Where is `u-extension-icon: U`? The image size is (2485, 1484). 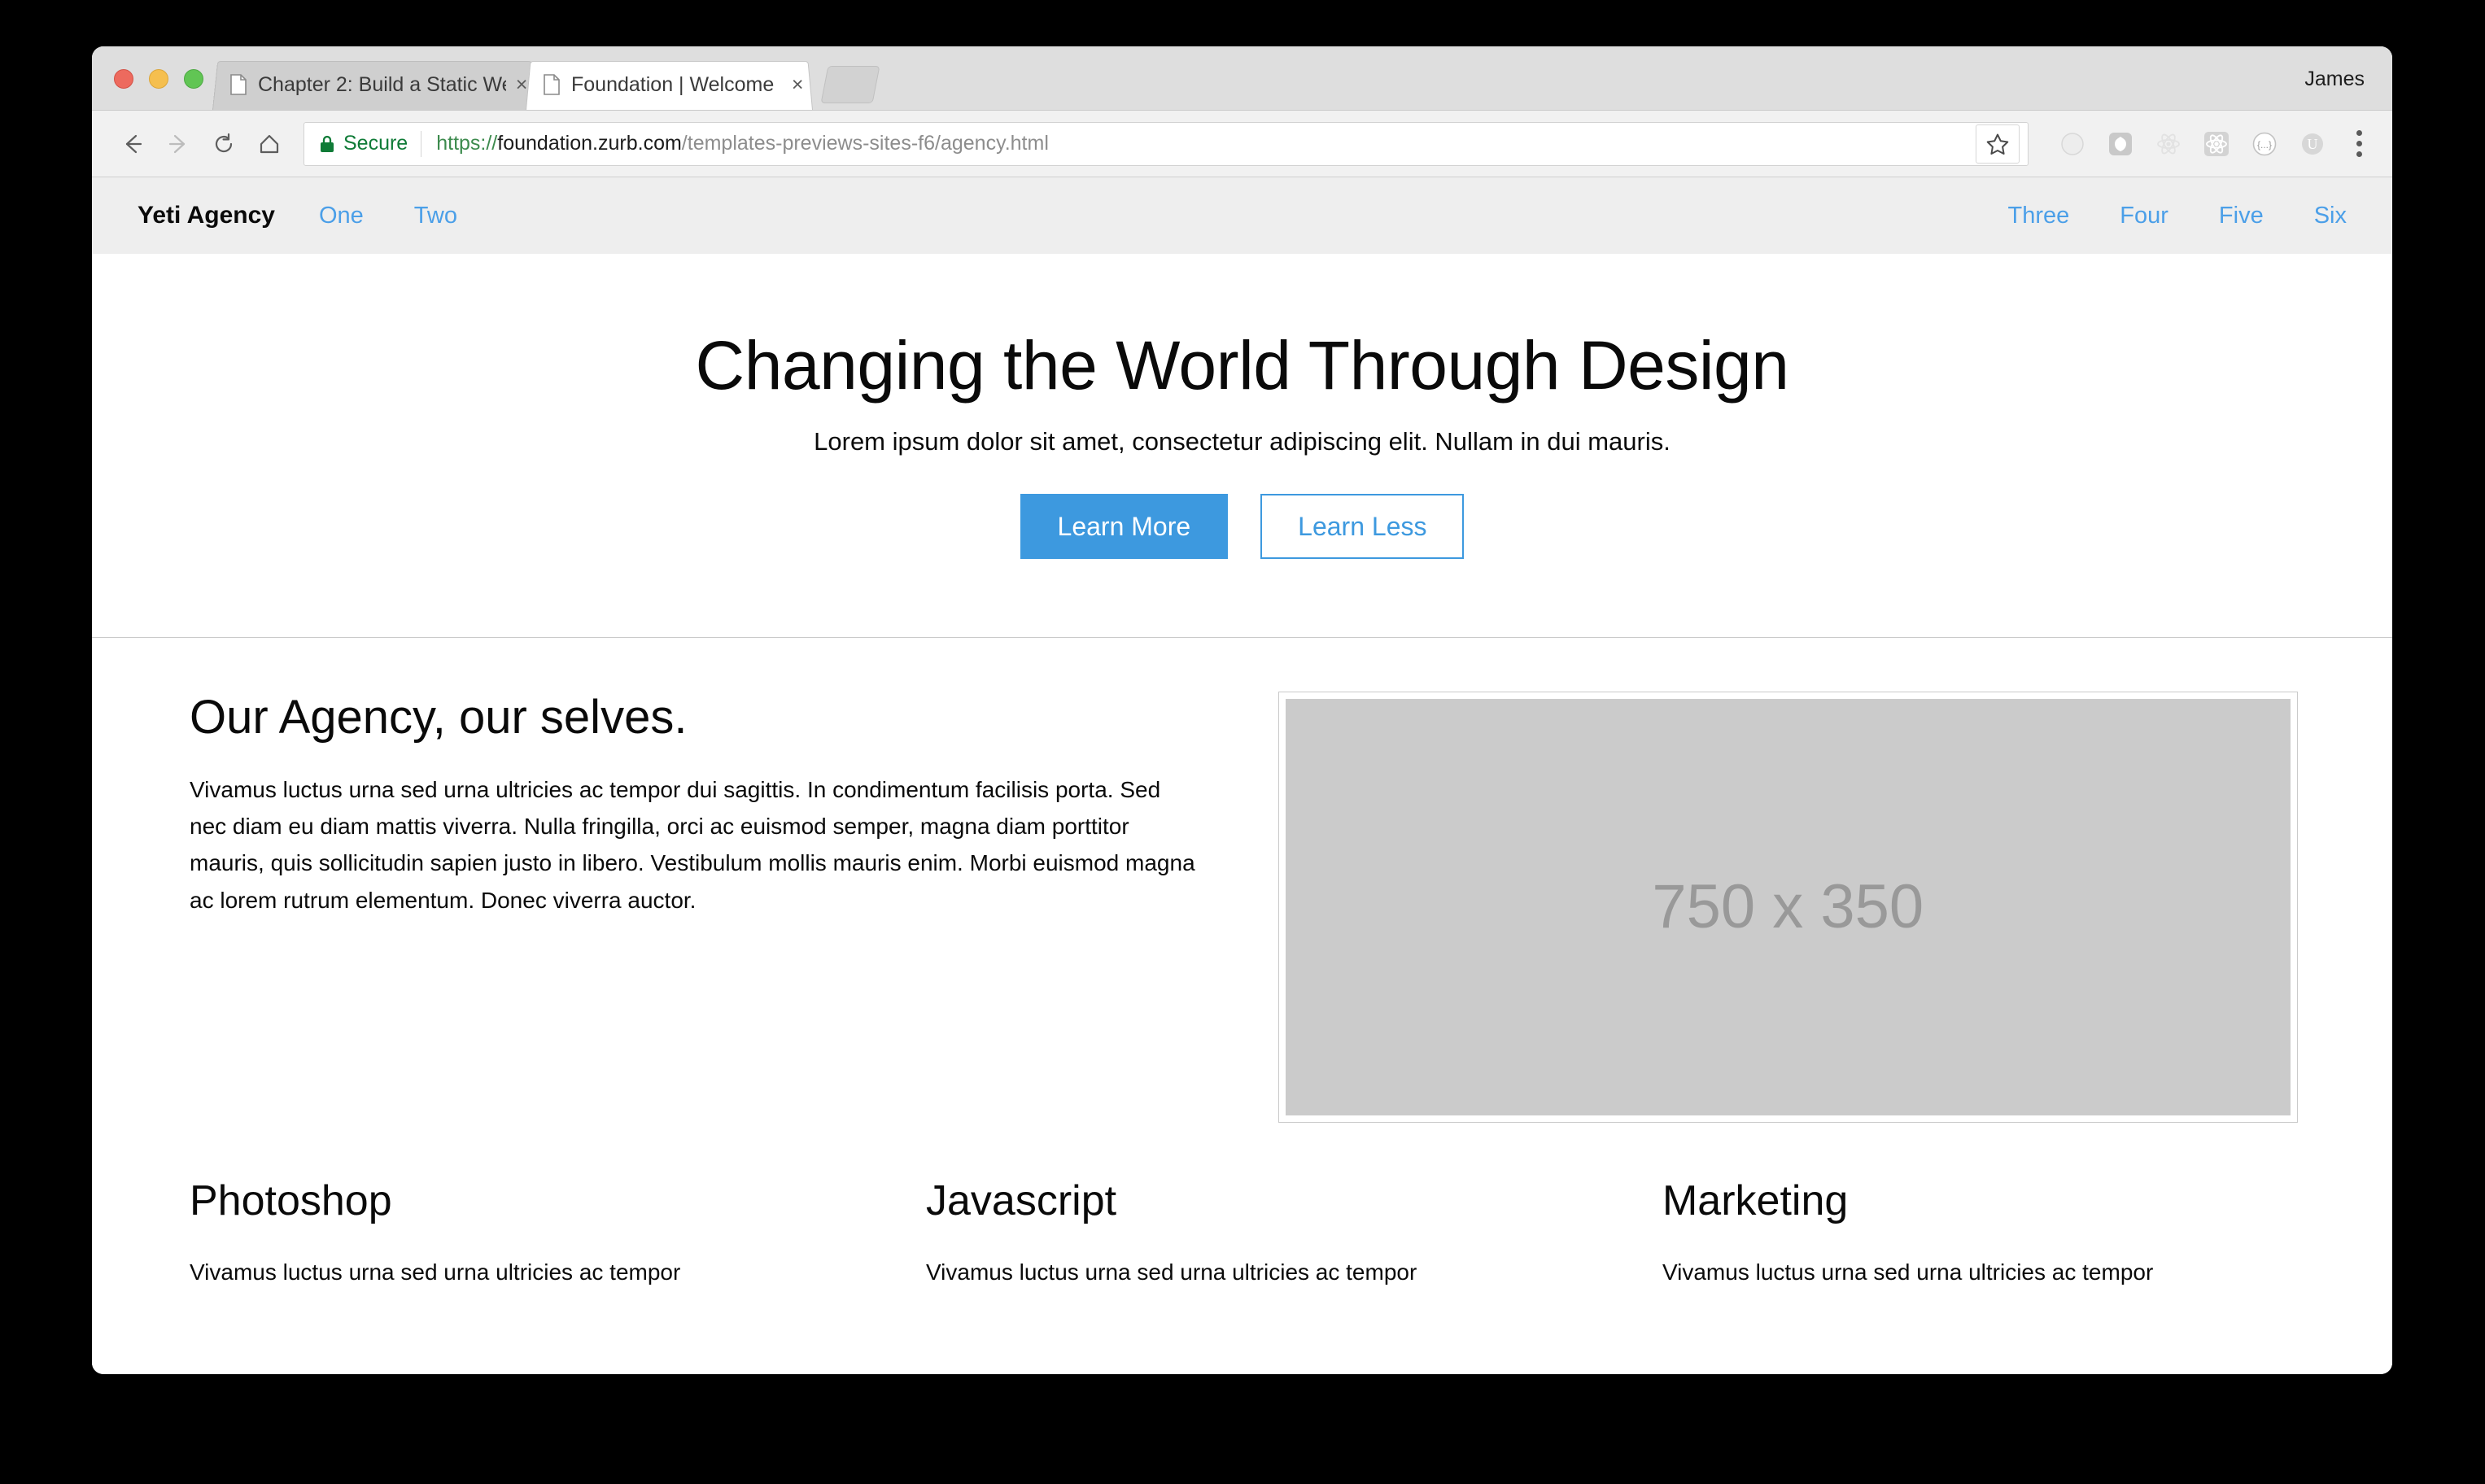
u-extension-icon: U is located at coordinates (2313, 144).